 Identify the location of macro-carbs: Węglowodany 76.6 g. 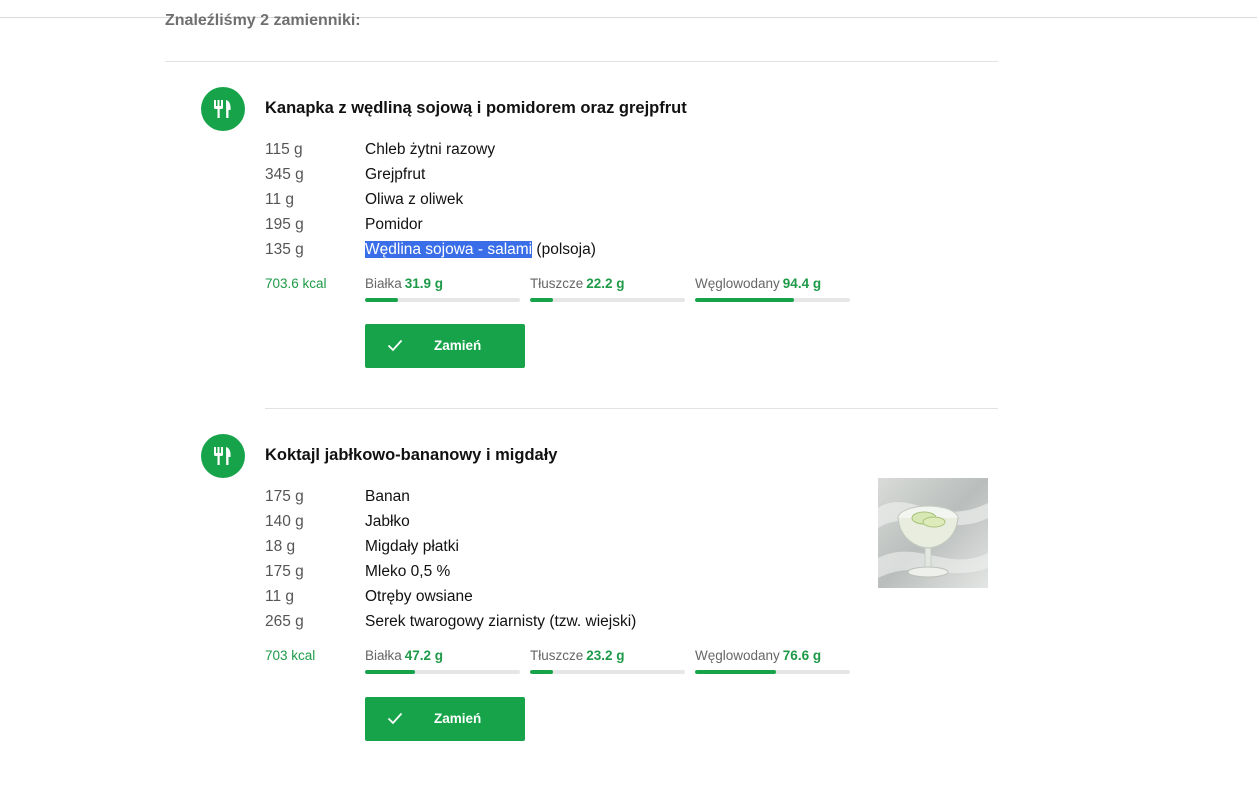
(772, 661).